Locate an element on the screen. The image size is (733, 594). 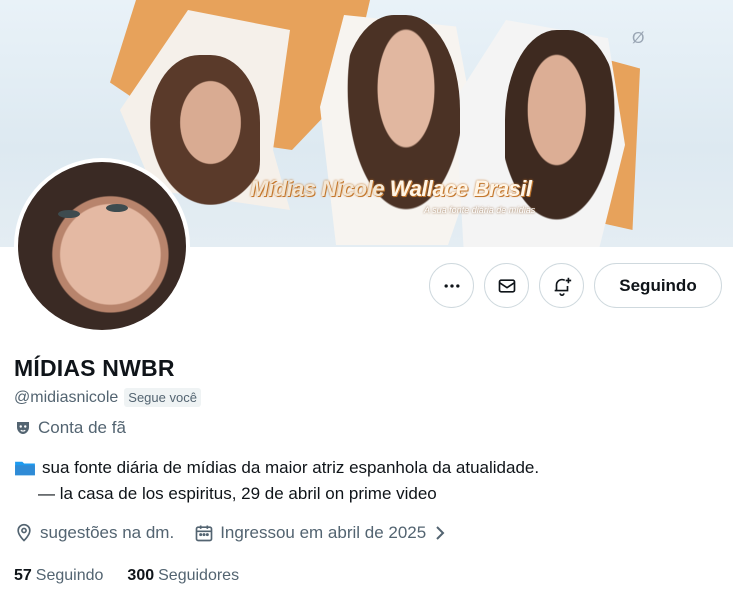
following-link: 57 Seguindo is located at coordinates (58, 576).